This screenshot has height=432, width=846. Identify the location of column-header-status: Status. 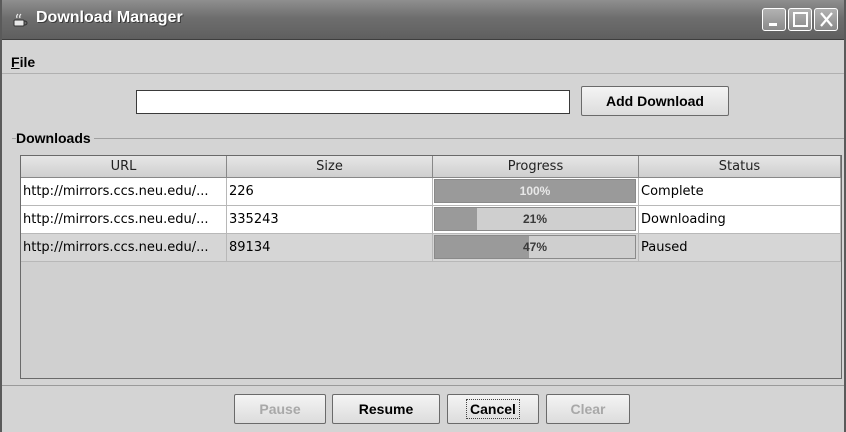
(740, 167).